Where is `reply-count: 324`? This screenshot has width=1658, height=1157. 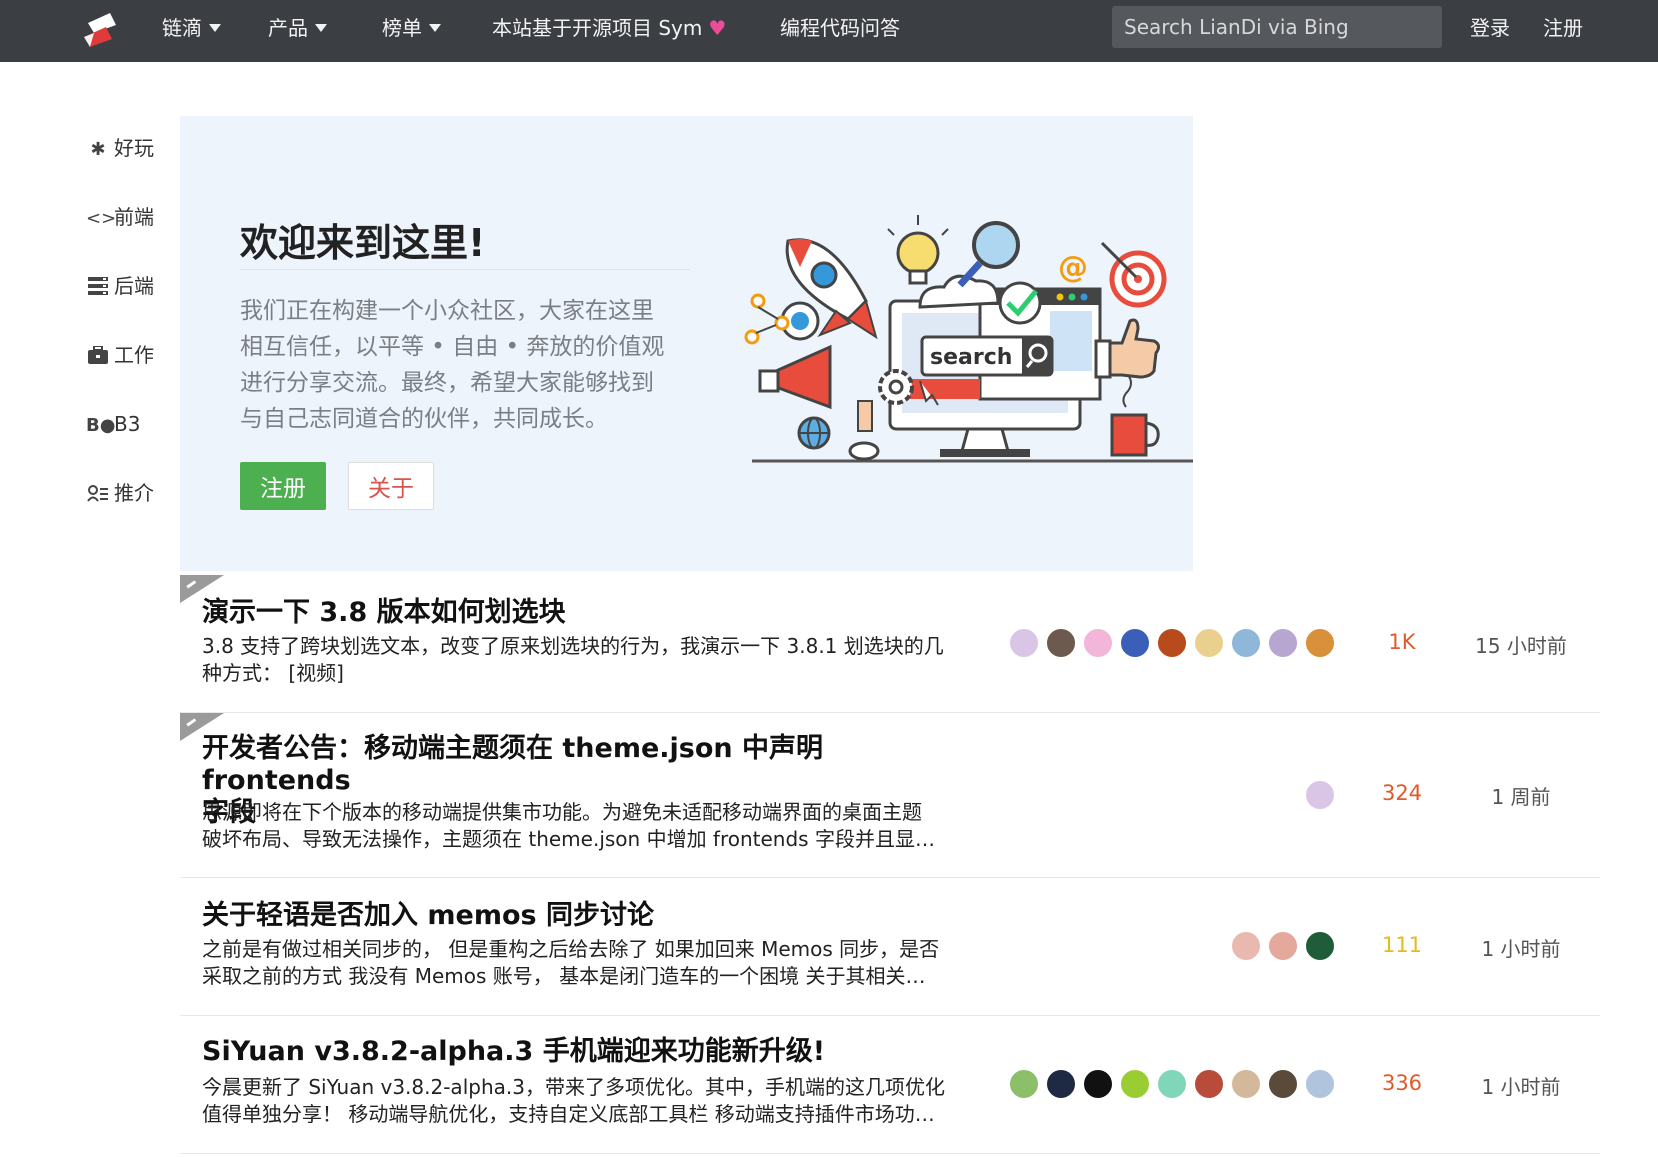
reply-count: 324 is located at coordinates (1402, 793).